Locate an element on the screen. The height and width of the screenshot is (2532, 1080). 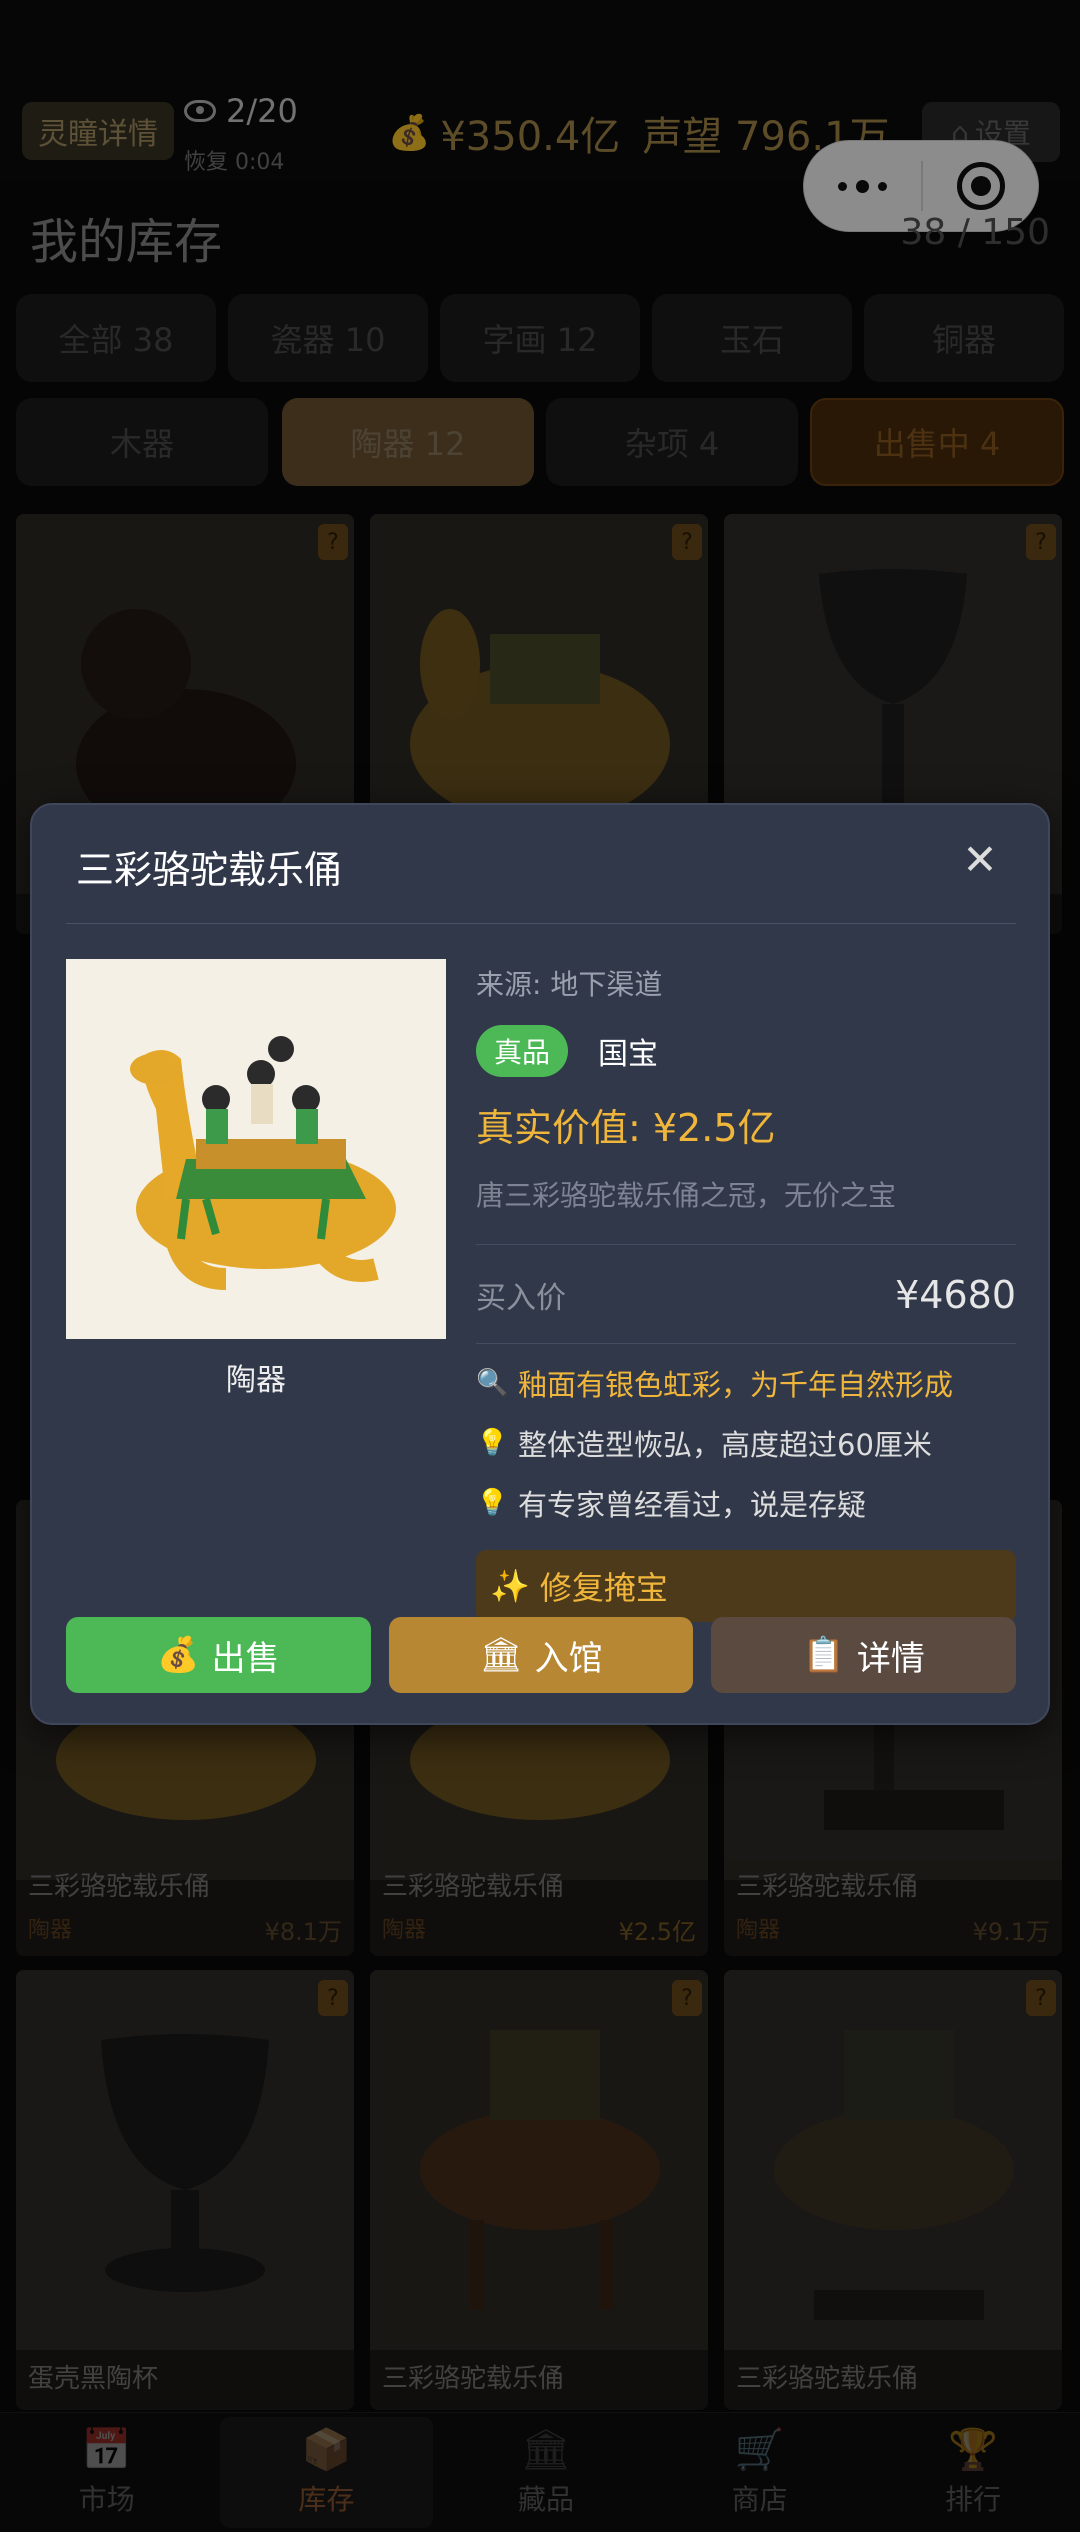
badge-row: 真品 国宝 is located at coordinates (746, 1051).